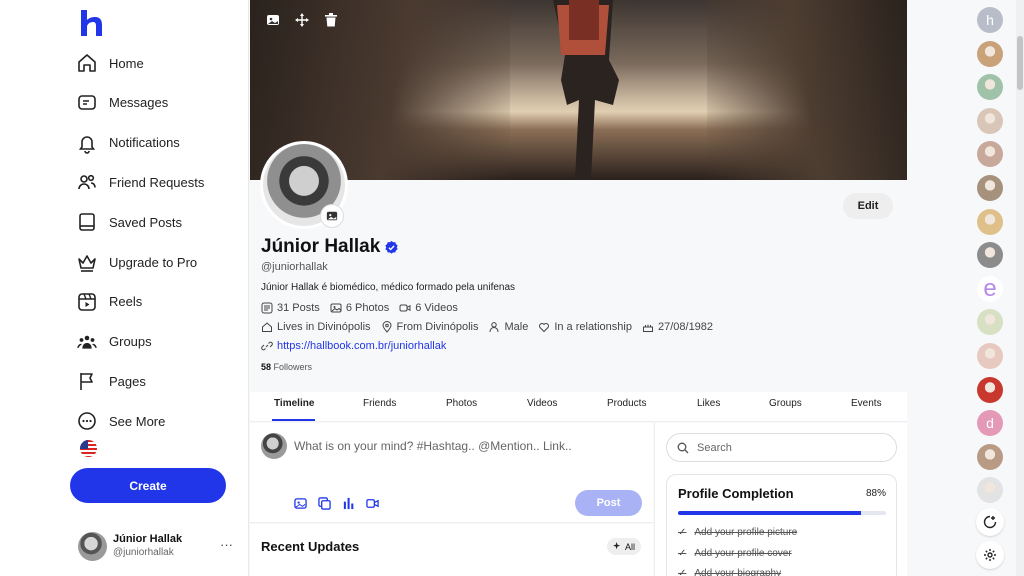  Describe the element at coordinates (300, 503) in the screenshot. I see `add-photo-icon` at that location.